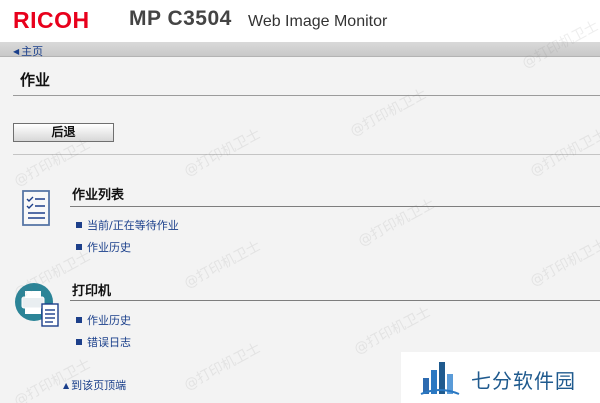  I want to click on back-to-top-label: 到该页顶端, so click(99, 385).